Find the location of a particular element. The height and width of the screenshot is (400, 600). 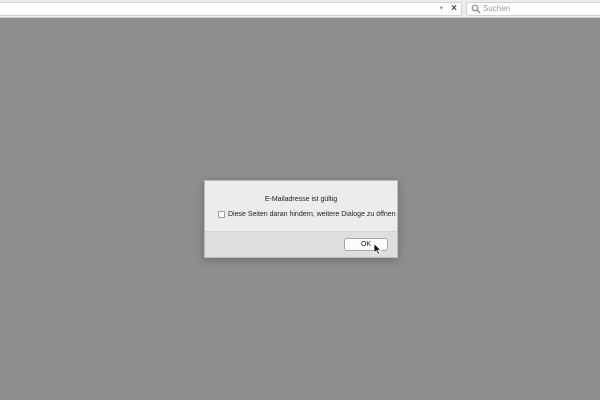

url-bar: ▾ × is located at coordinates (231, 9).